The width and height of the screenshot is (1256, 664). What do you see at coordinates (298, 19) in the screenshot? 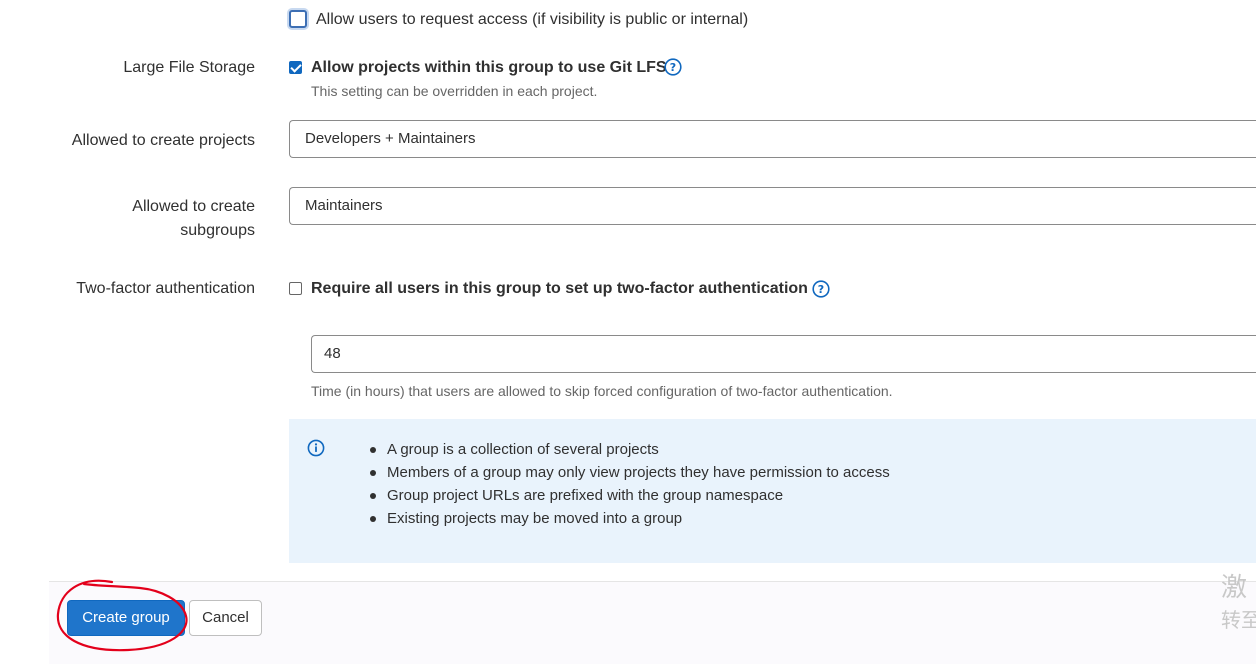
I see `request-access-checkbox` at bounding box center [298, 19].